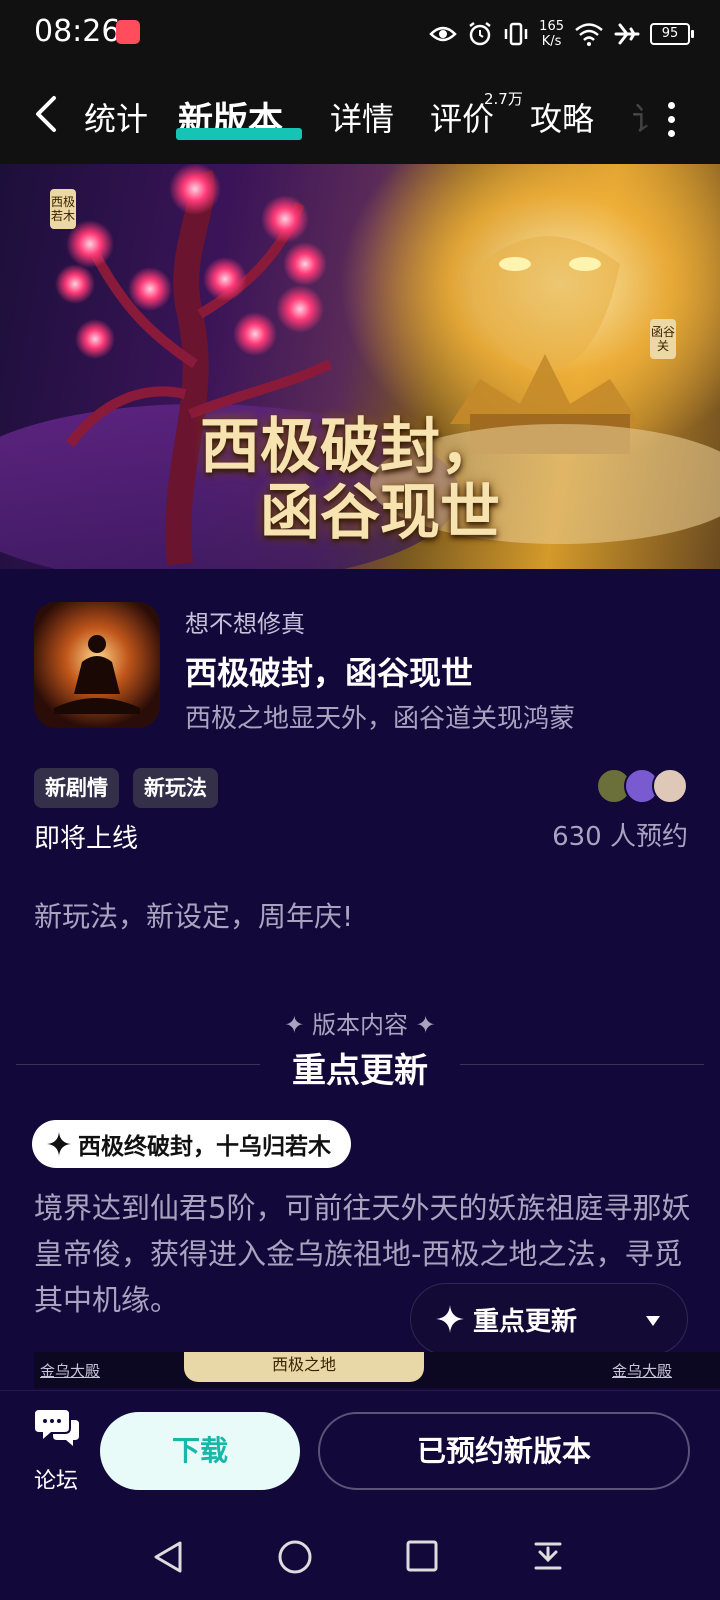 The width and height of the screenshot is (720, 1600). Describe the element at coordinates (589, 34) in the screenshot. I see `wifi-icon` at that location.